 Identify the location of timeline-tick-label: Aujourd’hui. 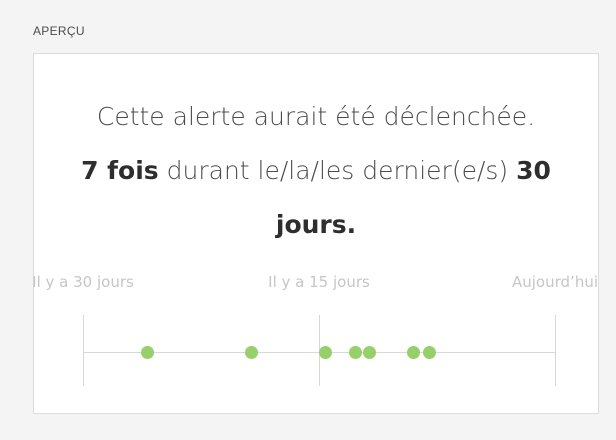
(555, 282).